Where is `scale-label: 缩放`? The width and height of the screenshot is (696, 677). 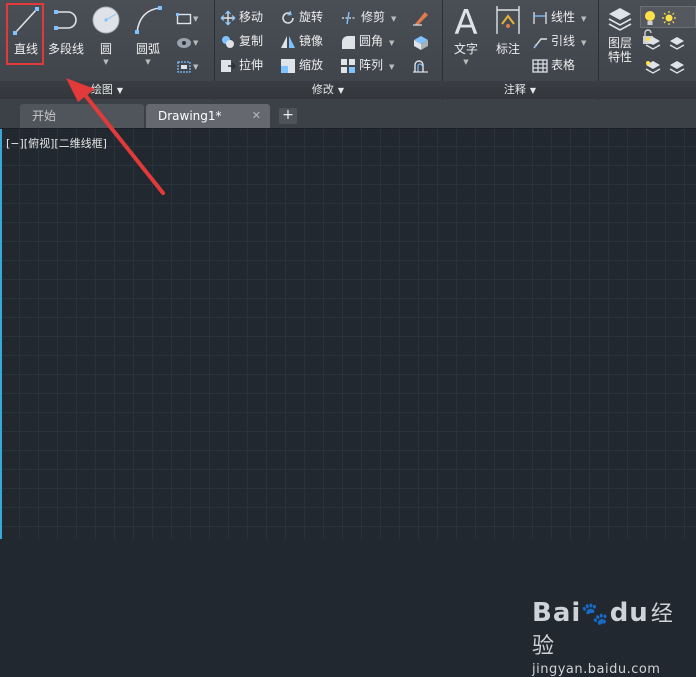 scale-label: 缩放 is located at coordinates (311, 65).